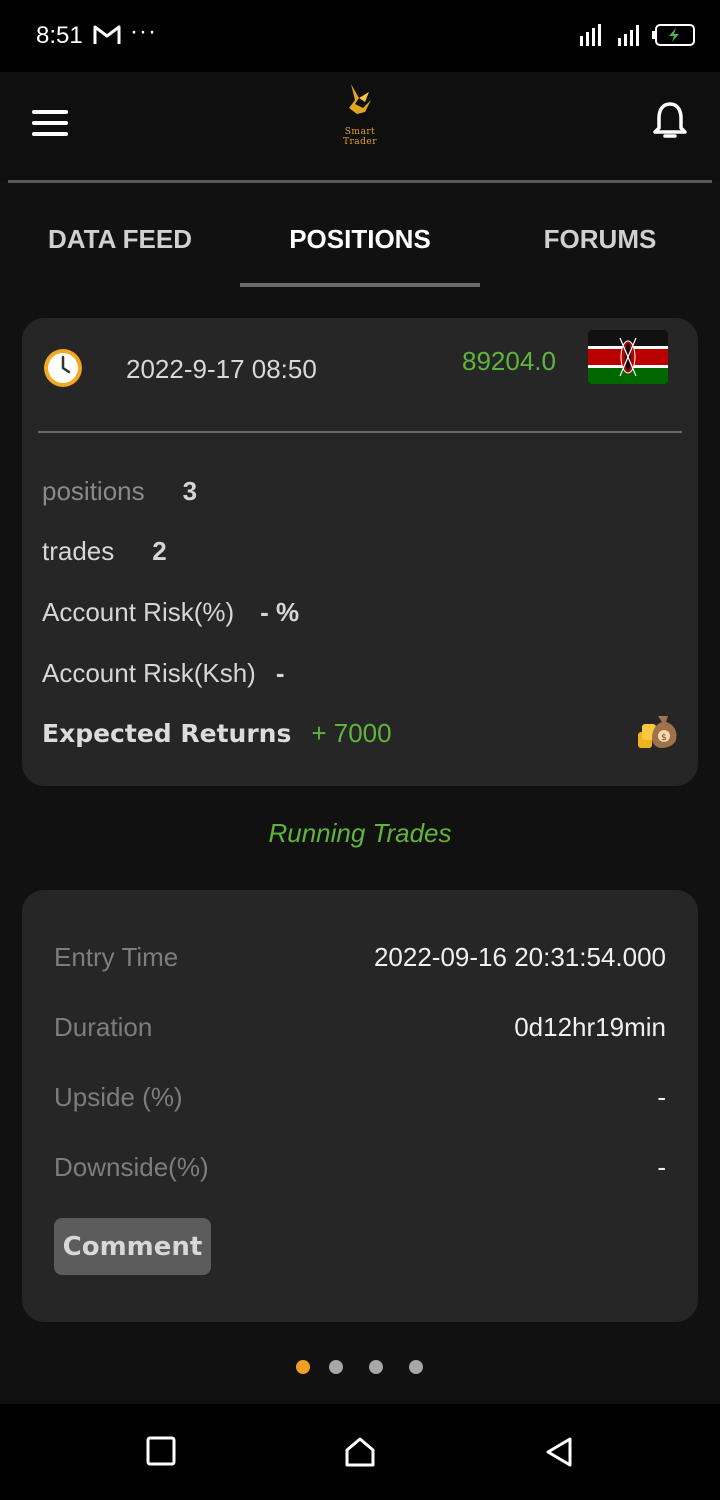  I want to click on expected-returns-row: Expected Returns + 7000, so click(217, 733).